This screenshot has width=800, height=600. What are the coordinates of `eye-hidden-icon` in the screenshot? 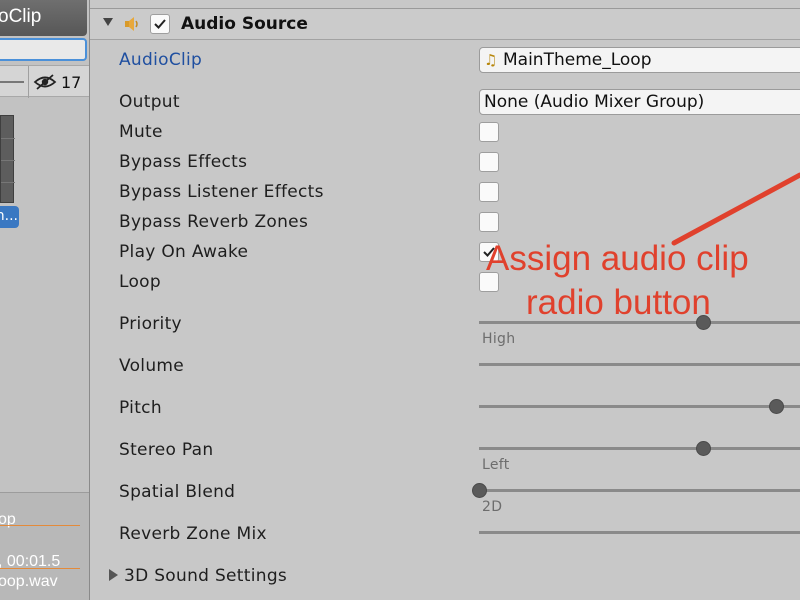 It's located at (45, 82).